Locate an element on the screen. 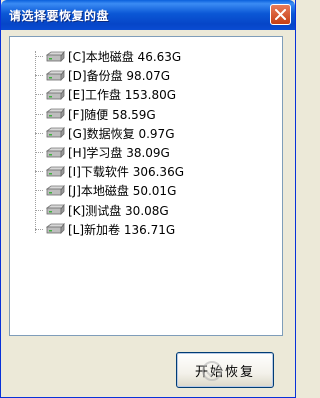  drive-tree-item: [E]工作盘 153.80G is located at coordinates (105, 94).